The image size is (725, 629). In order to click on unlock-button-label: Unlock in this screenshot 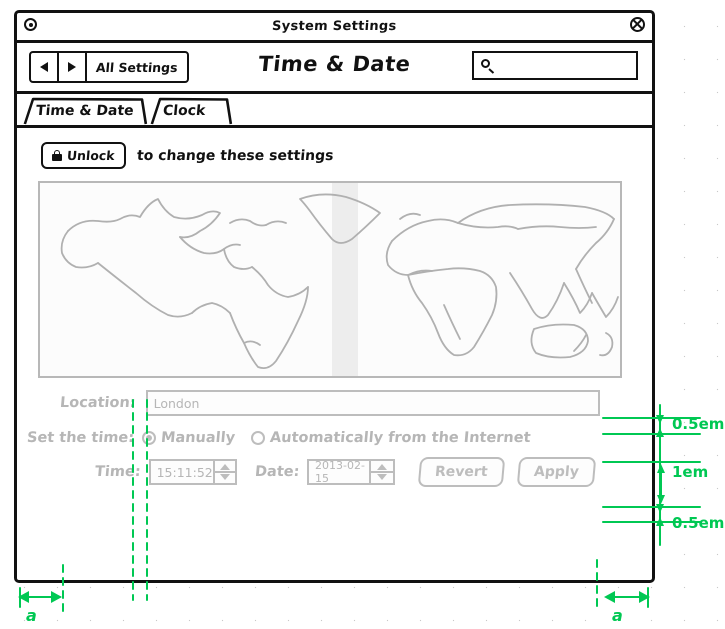, I will do `click(91, 155)`.